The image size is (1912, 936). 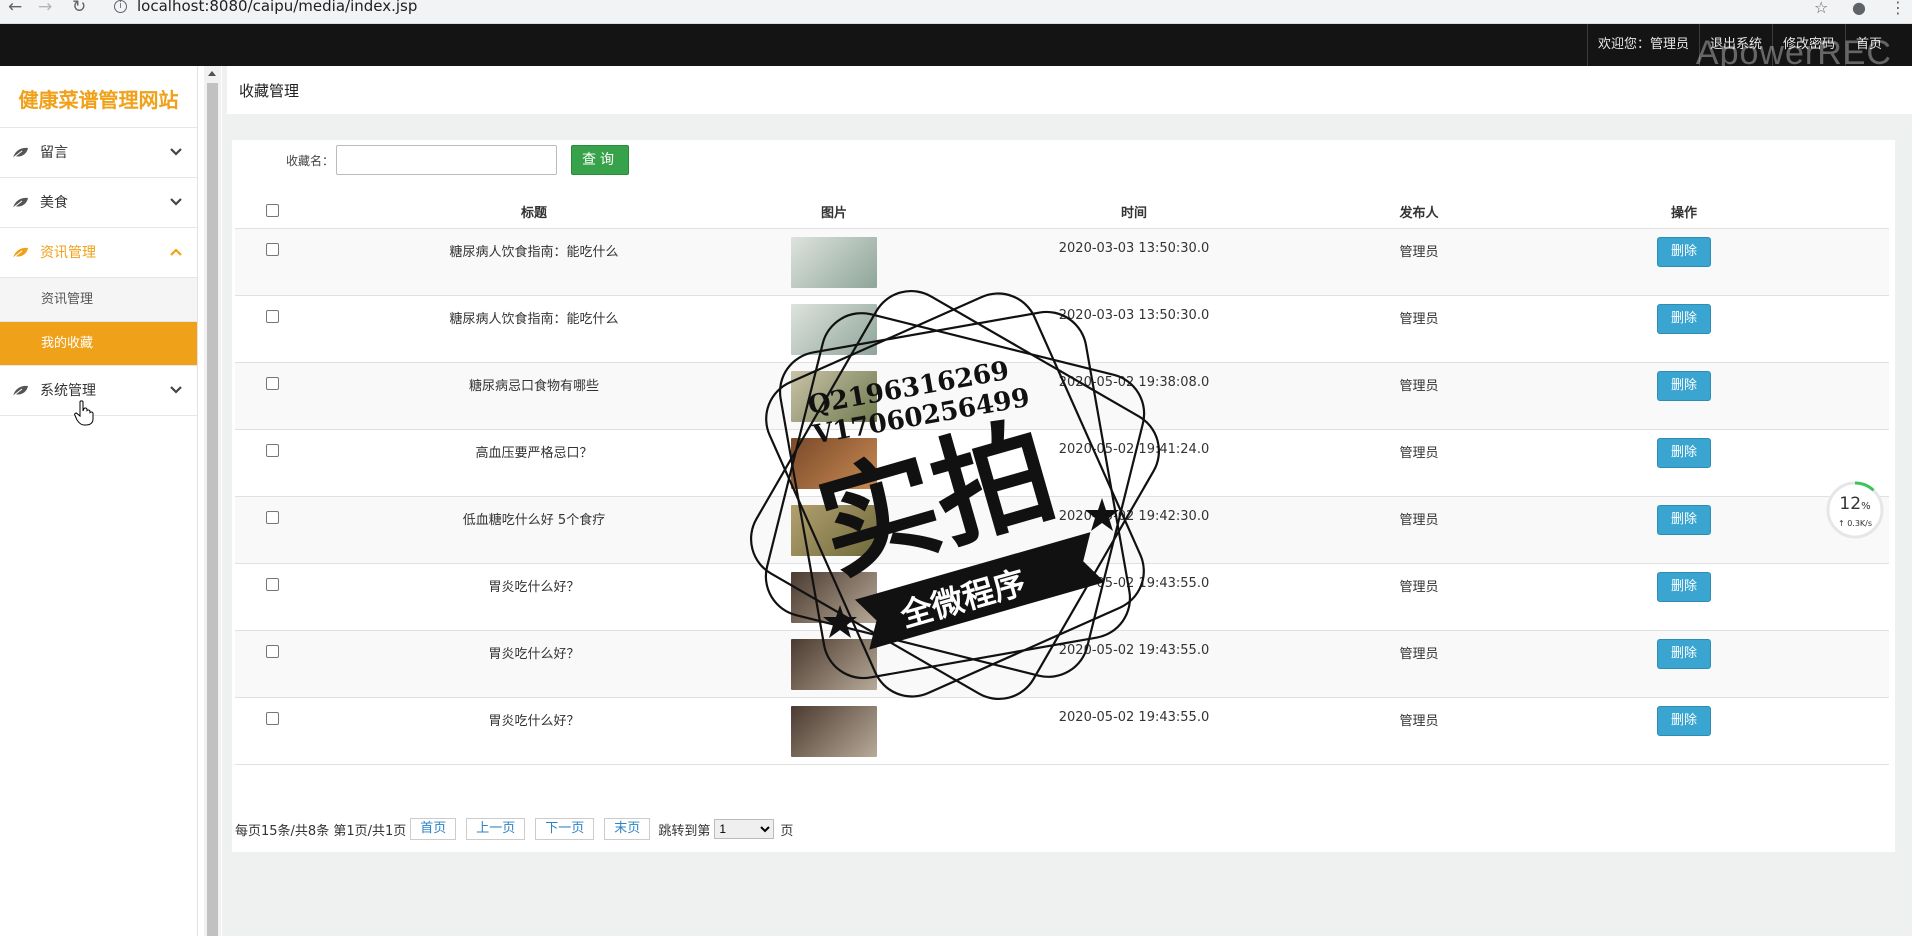 What do you see at coordinates (98, 253) in the screenshot?
I see `sidebar-item-news-management: 资讯管理` at bounding box center [98, 253].